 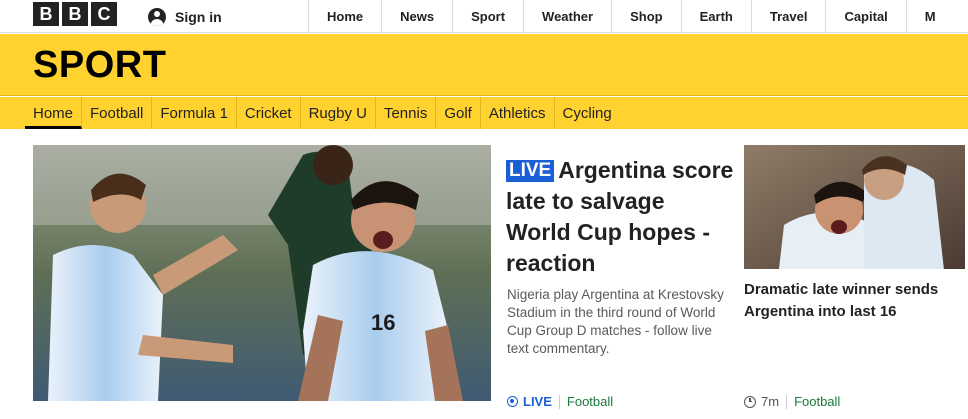 What do you see at coordinates (194, 113) in the screenshot?
I see `secnav-formula-1: Formula 1` at bounding box center [194, 113].